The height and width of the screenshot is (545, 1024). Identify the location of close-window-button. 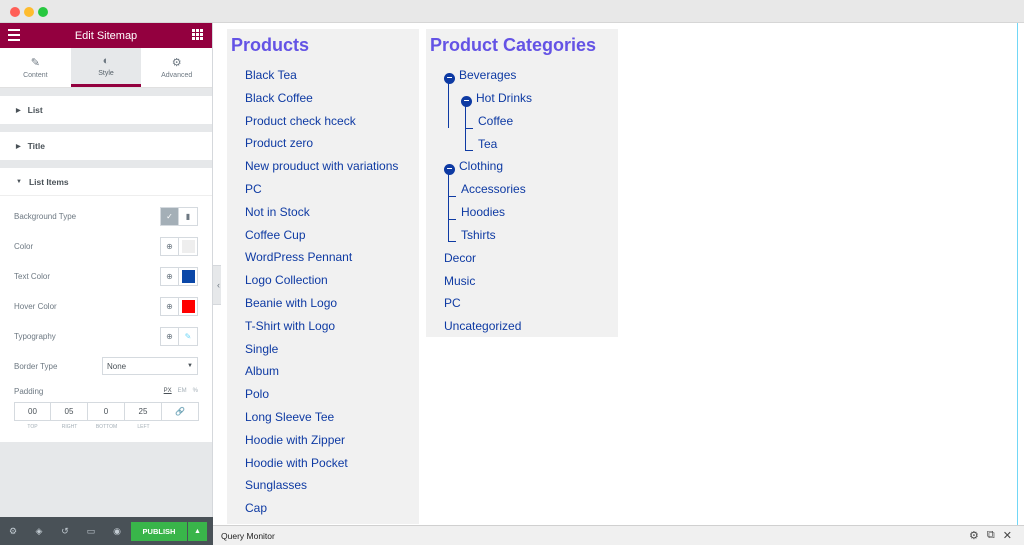
(15, 12).